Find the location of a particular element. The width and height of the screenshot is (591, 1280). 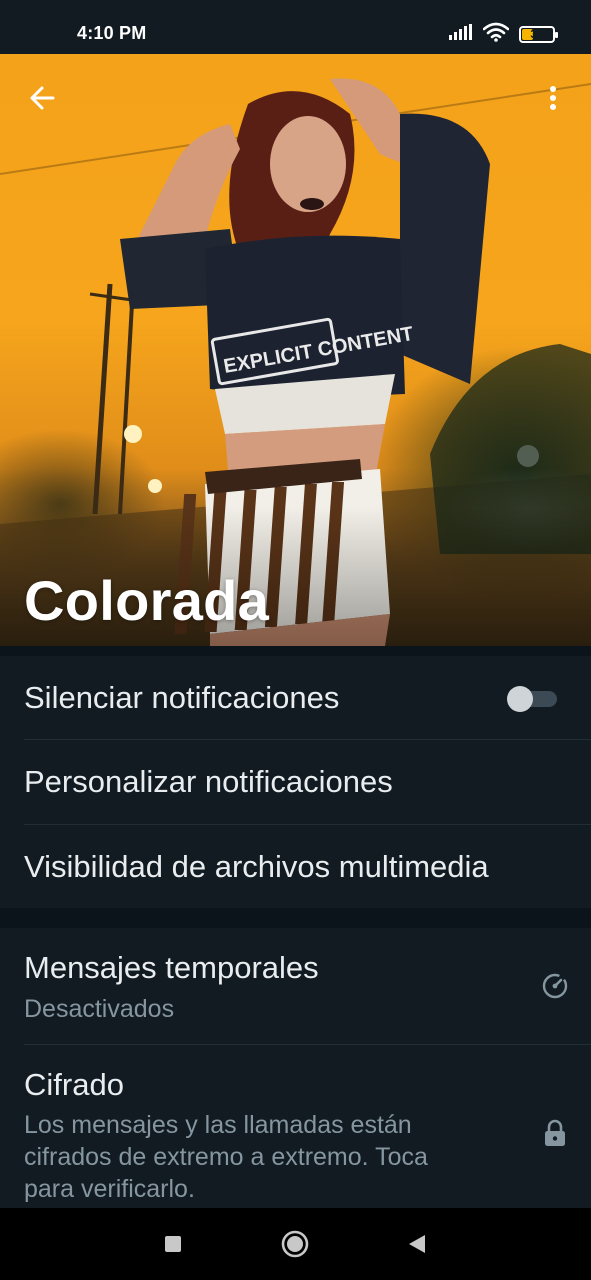

encryption-title: Cifrado is located at coordinates (74, 1084).